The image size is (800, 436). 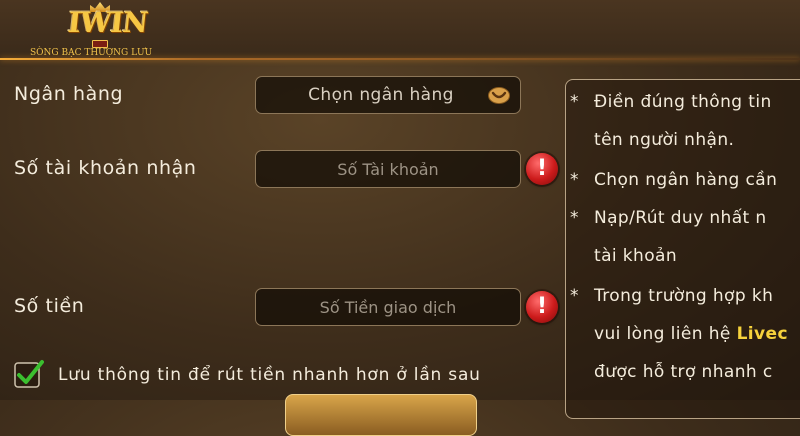 I want to click on amount-input, so click(x=388, y=307).